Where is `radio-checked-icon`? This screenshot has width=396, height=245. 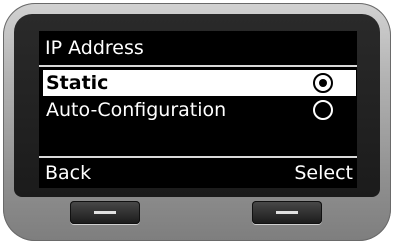
radio-checked-icon is located at coordinates (323, 83).